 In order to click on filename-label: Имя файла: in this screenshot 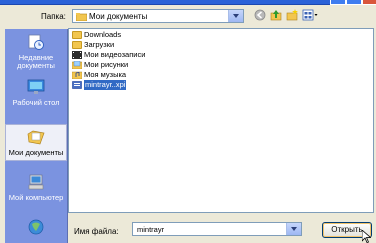, I will do `click(96, 231)`.